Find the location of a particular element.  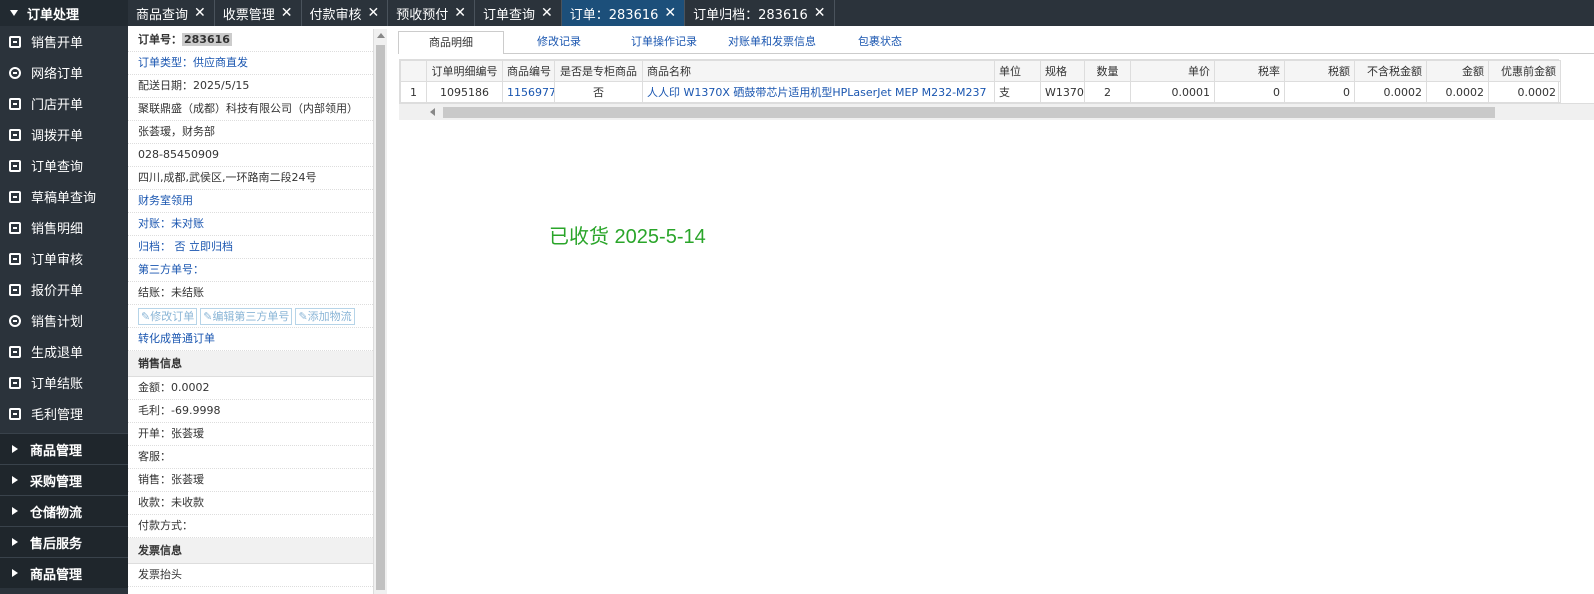

sidebar-group-aftersales: 售后服务 is located at coordinates (64, 541).